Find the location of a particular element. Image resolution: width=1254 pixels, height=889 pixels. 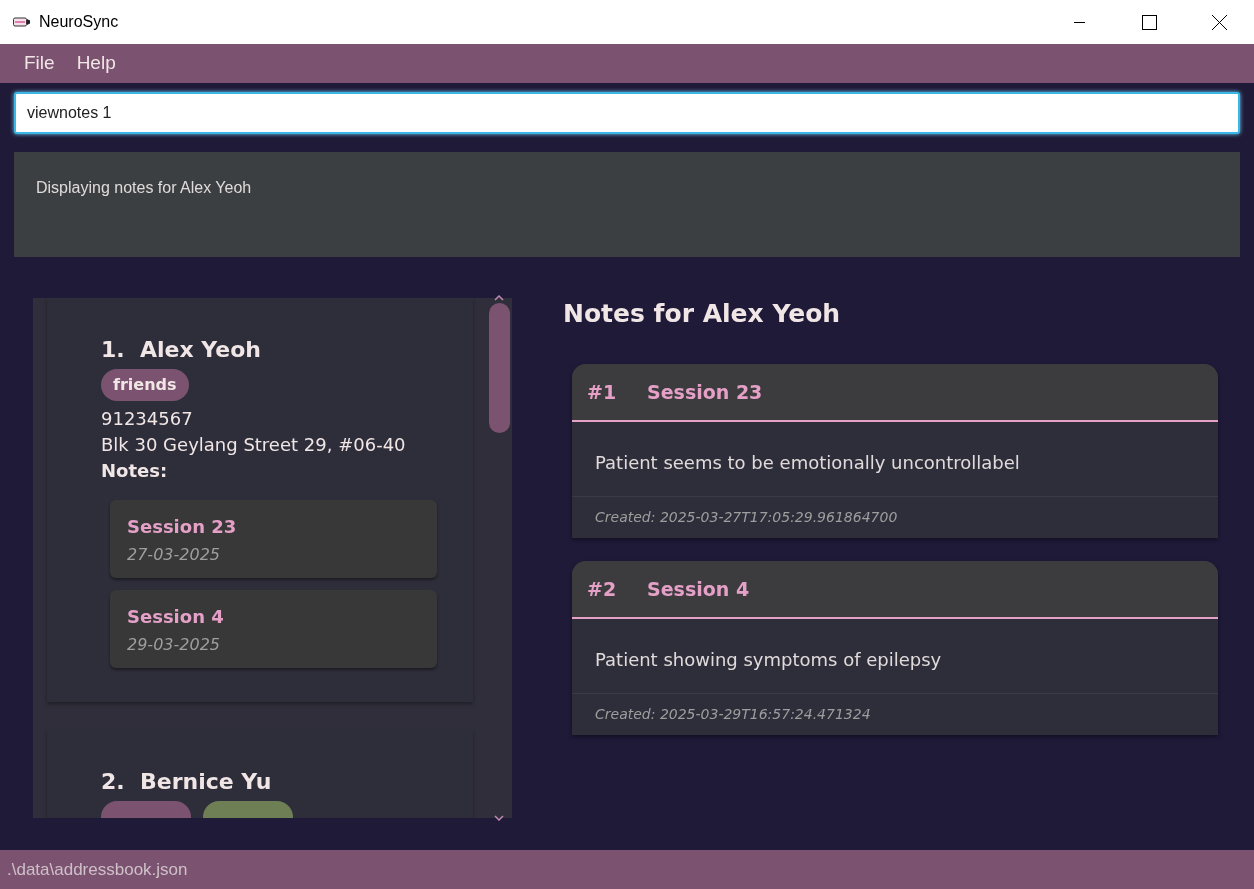

menu-item: File is located at coordinates (39, 63).